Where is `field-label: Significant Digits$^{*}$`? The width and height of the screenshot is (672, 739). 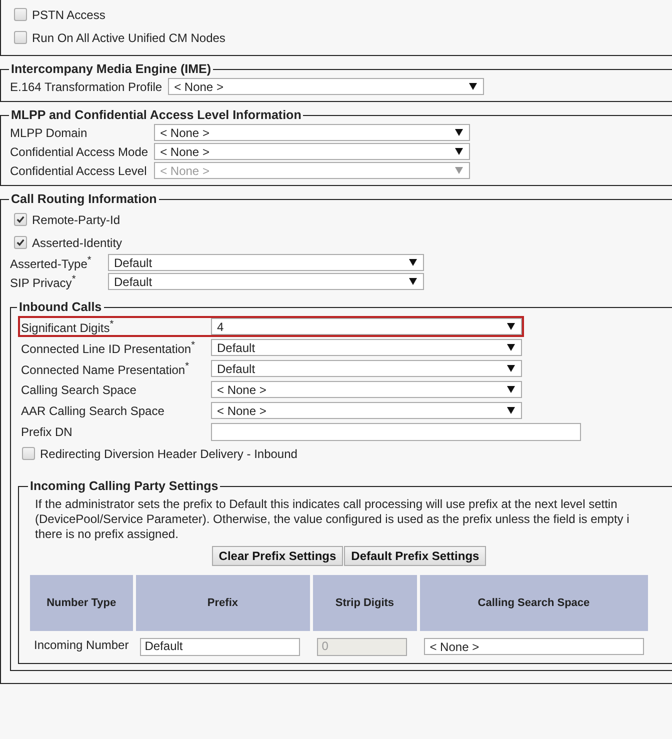
field-label: Significant Digits$^{*}$ is located at coordinates (68, 326).